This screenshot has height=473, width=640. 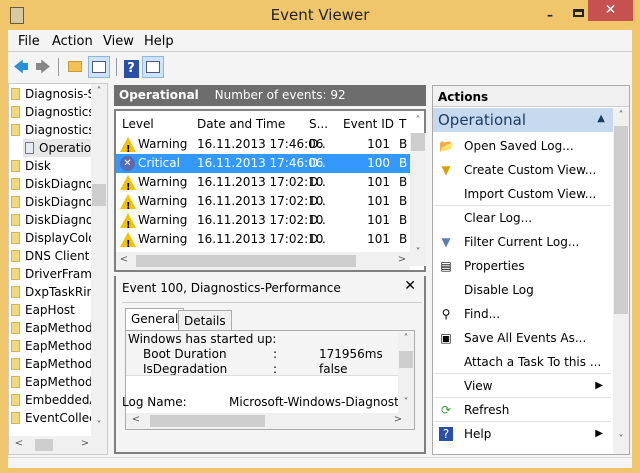 I want to click on tree-item: EmbeddedA, so click(x=50, y=400).